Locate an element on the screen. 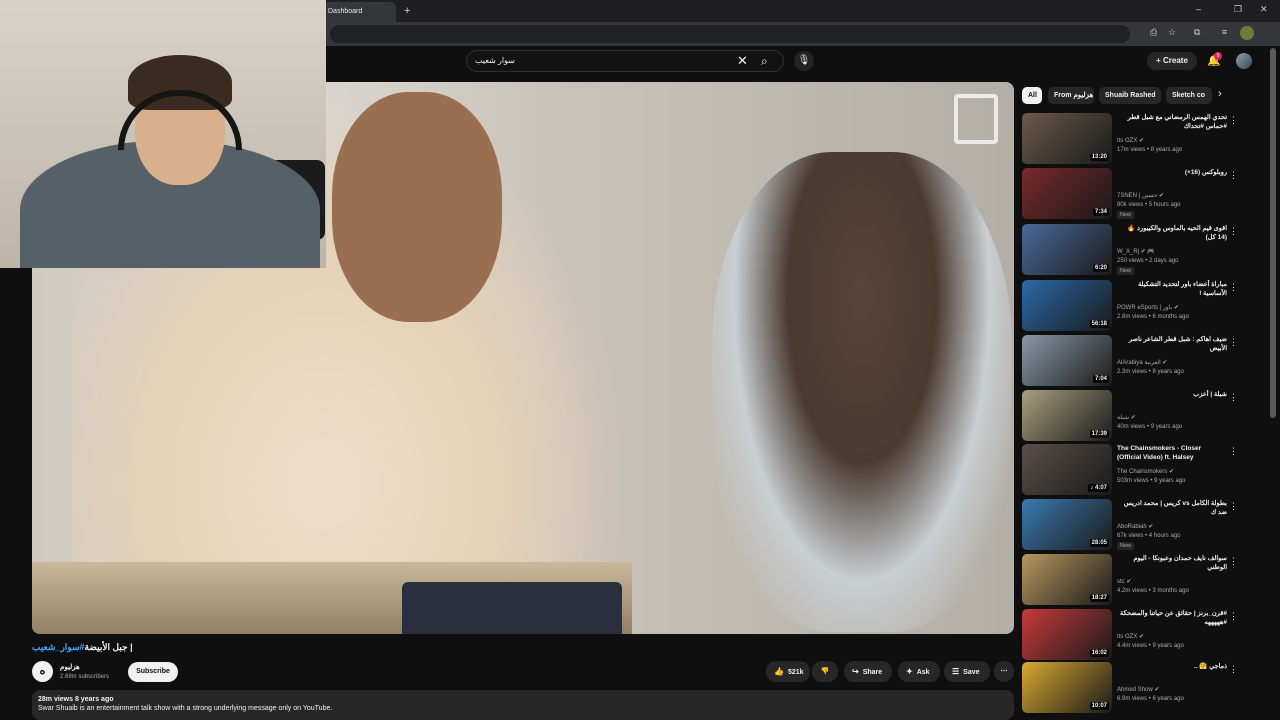  video-thumbnail: 10:07 is located at coordinates (1067, 687).